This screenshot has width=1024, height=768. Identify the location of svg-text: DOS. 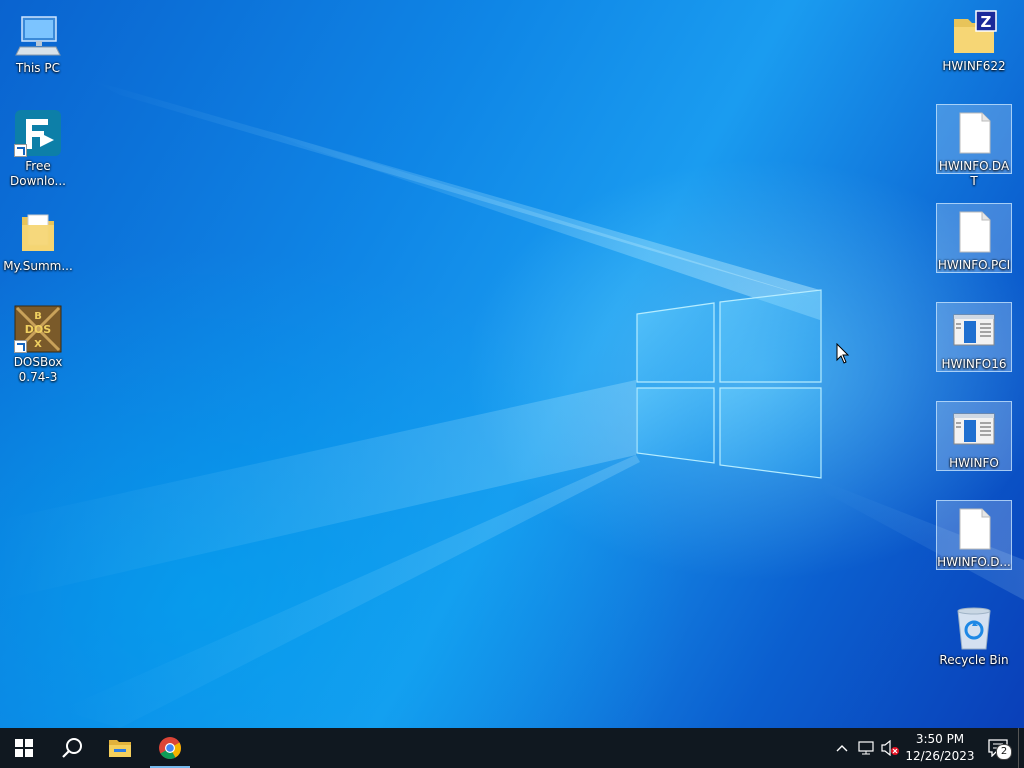
(38, 329).